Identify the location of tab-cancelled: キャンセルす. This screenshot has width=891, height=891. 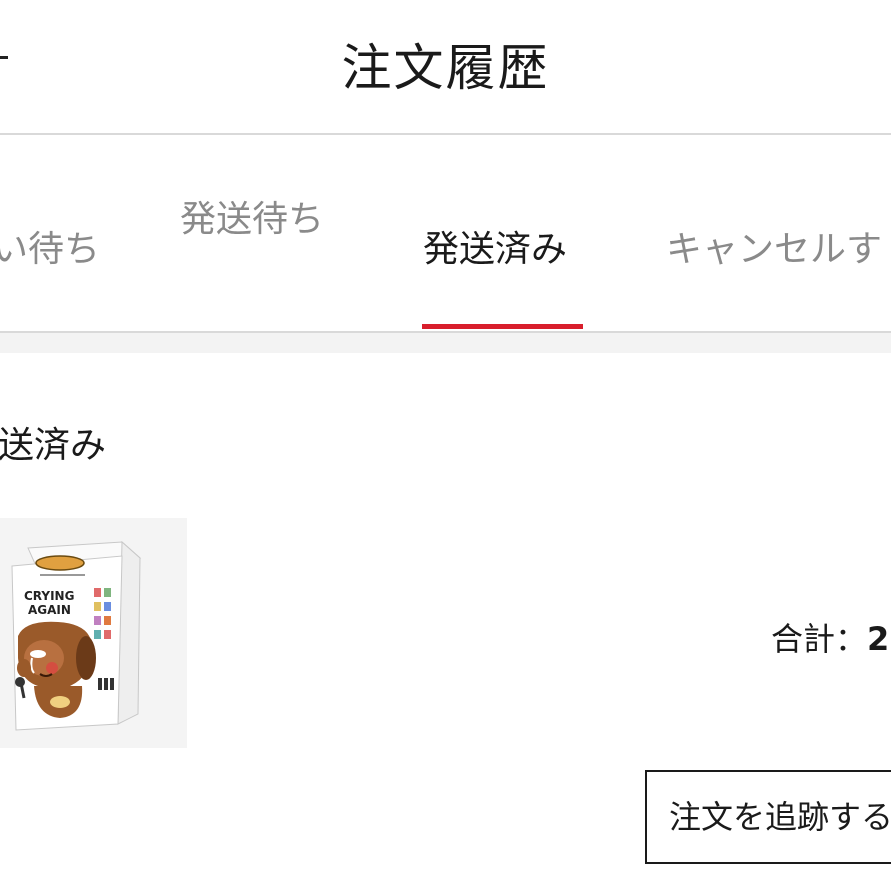
(774, 246).